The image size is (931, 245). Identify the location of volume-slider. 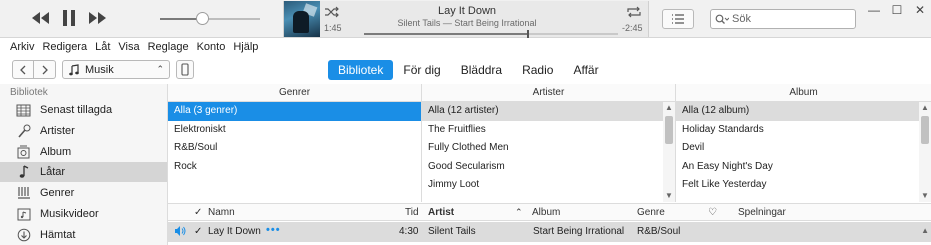
(210, 19).